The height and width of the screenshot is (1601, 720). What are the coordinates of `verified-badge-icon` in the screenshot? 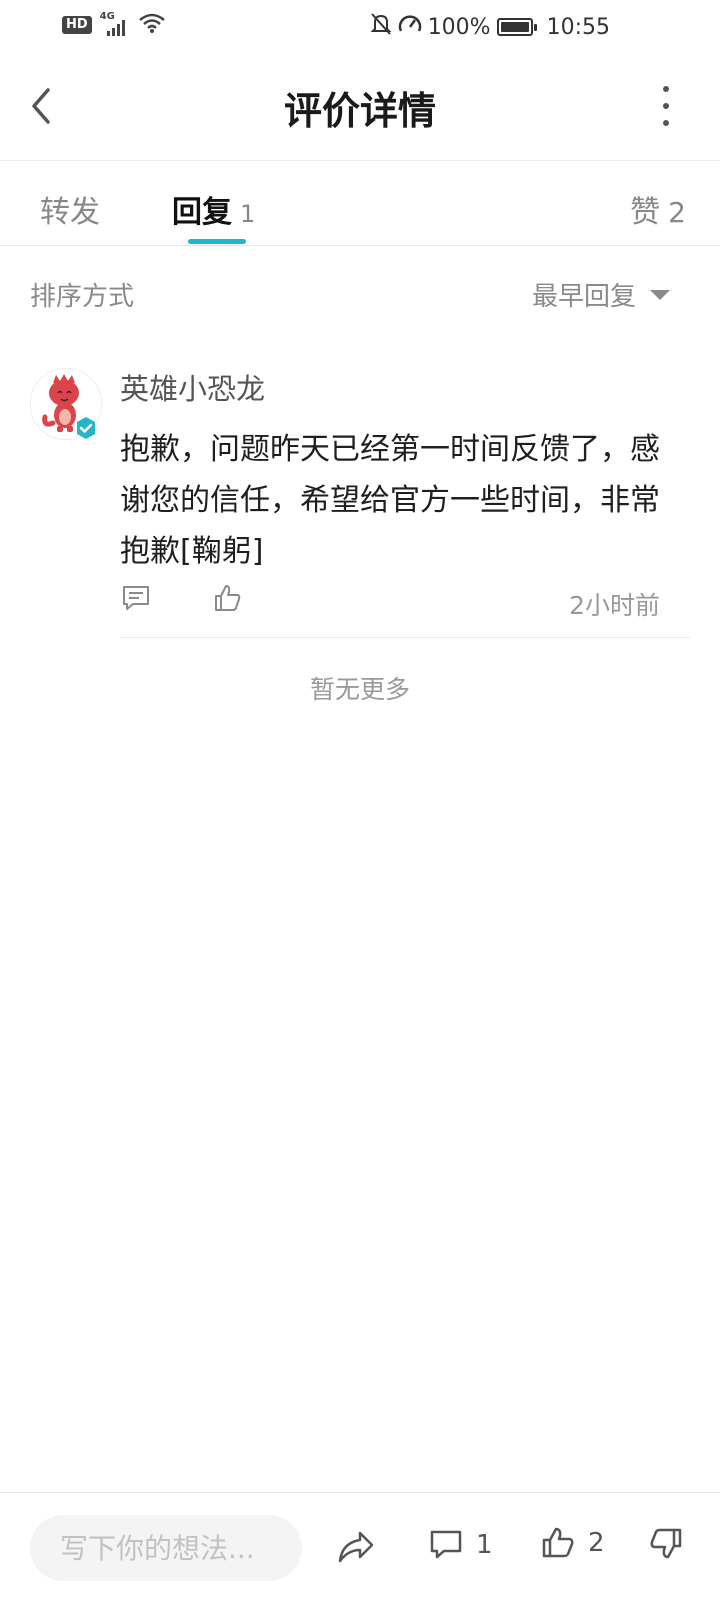 It's located at (86, 428).